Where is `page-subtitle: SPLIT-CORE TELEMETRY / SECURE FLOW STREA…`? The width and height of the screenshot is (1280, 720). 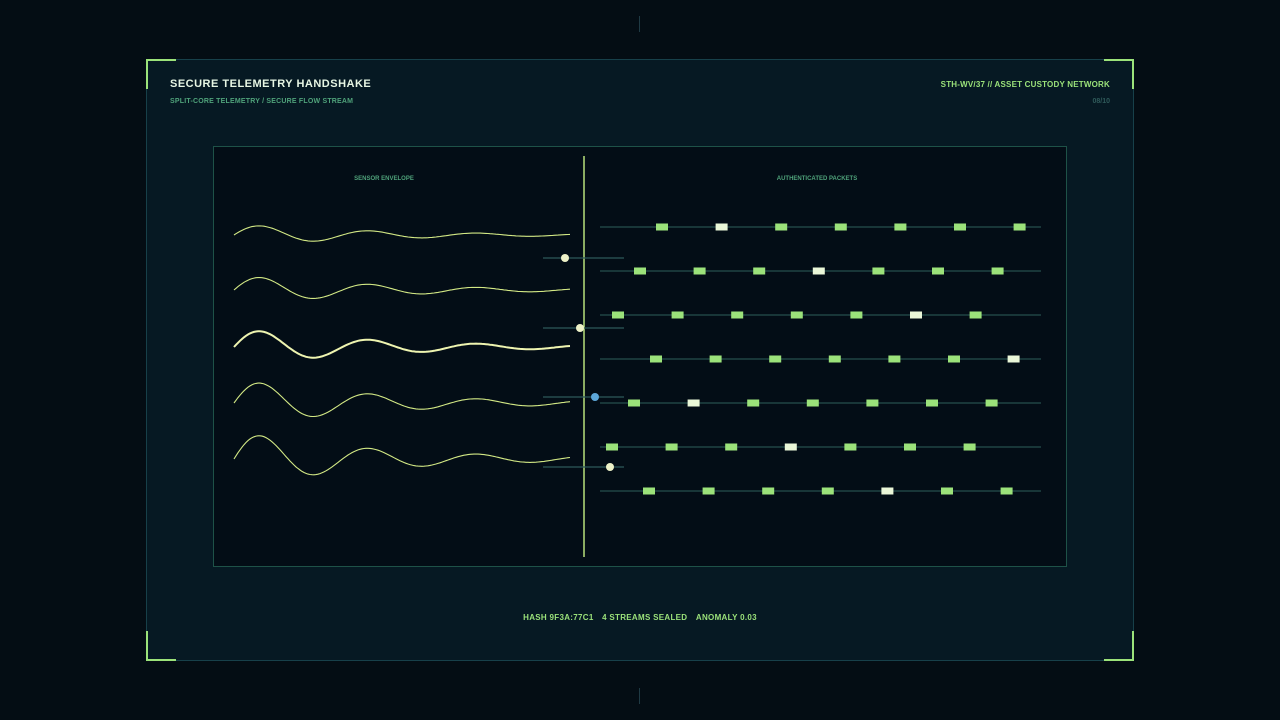 page-subtitle: SPLIT-CORE TELEMETRY / SECURE FLOW STREA… is located at coordinates (262, 101).